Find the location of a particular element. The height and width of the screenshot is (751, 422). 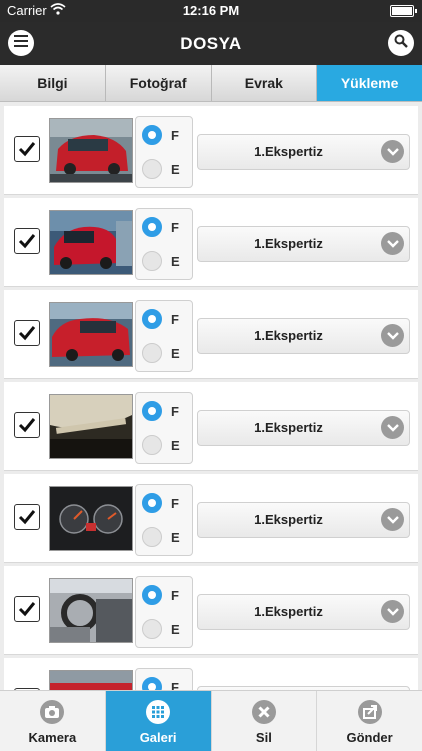

tab-evrak: Evrak is located at coordinates (264, 83).